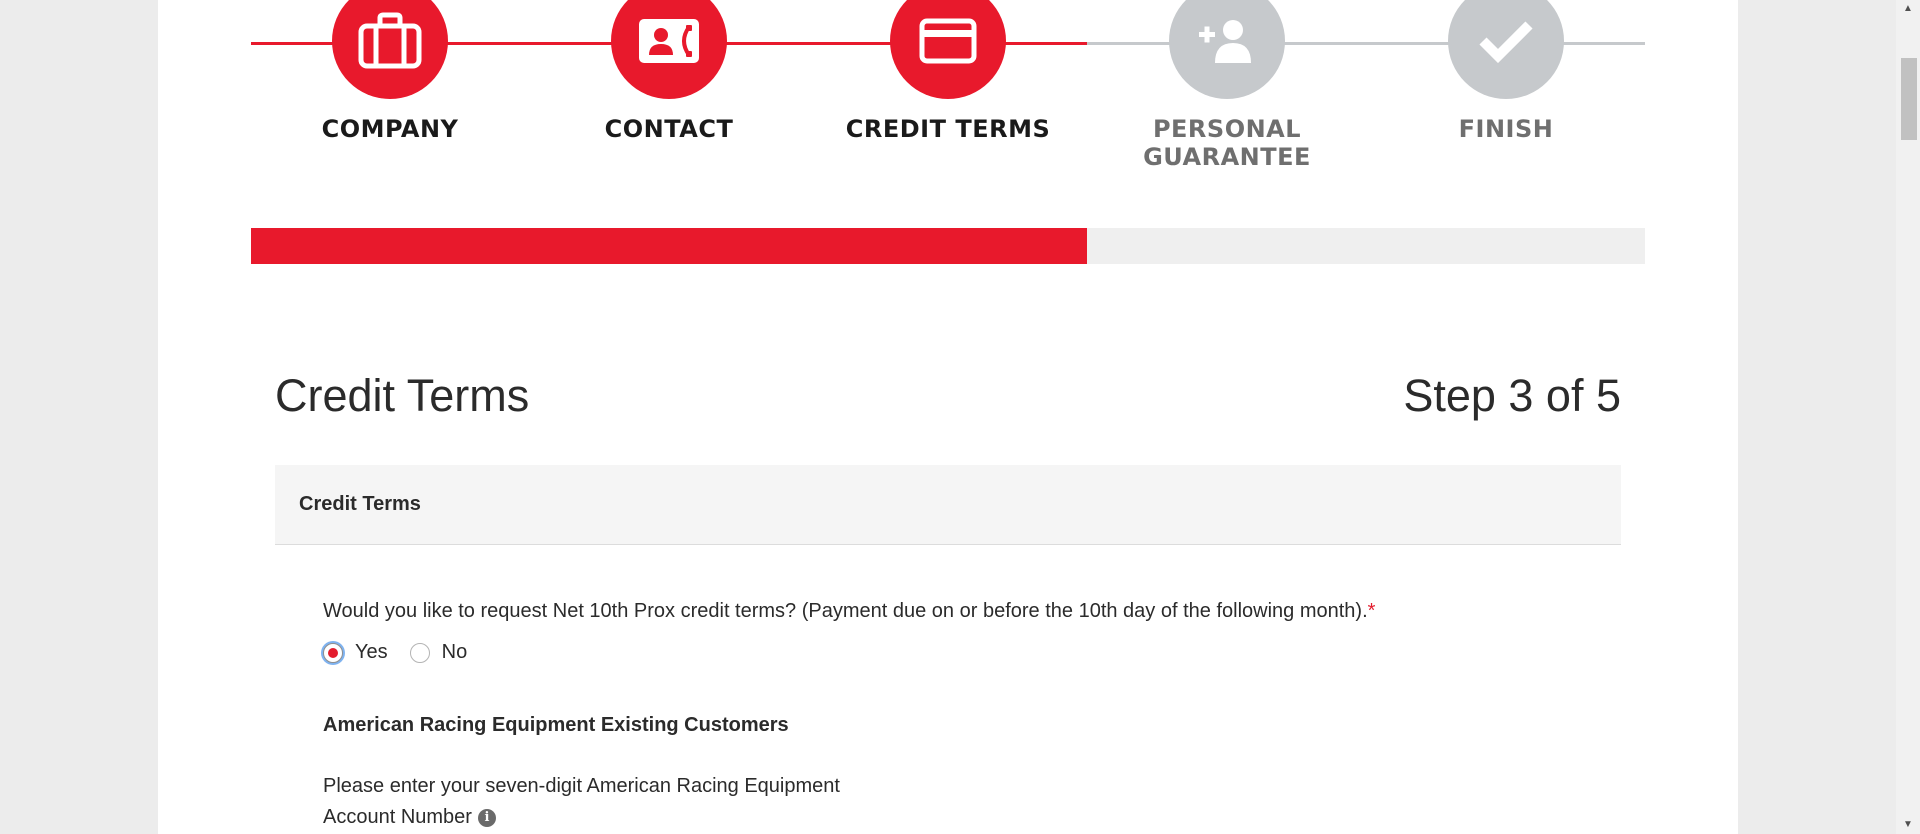 Image resolution: width=1920 pixels, height=834 pixels. What do you see at coordinates (486, 817) in the screenshot?
I see `info-icon: i` at bounding box center [486, 817].